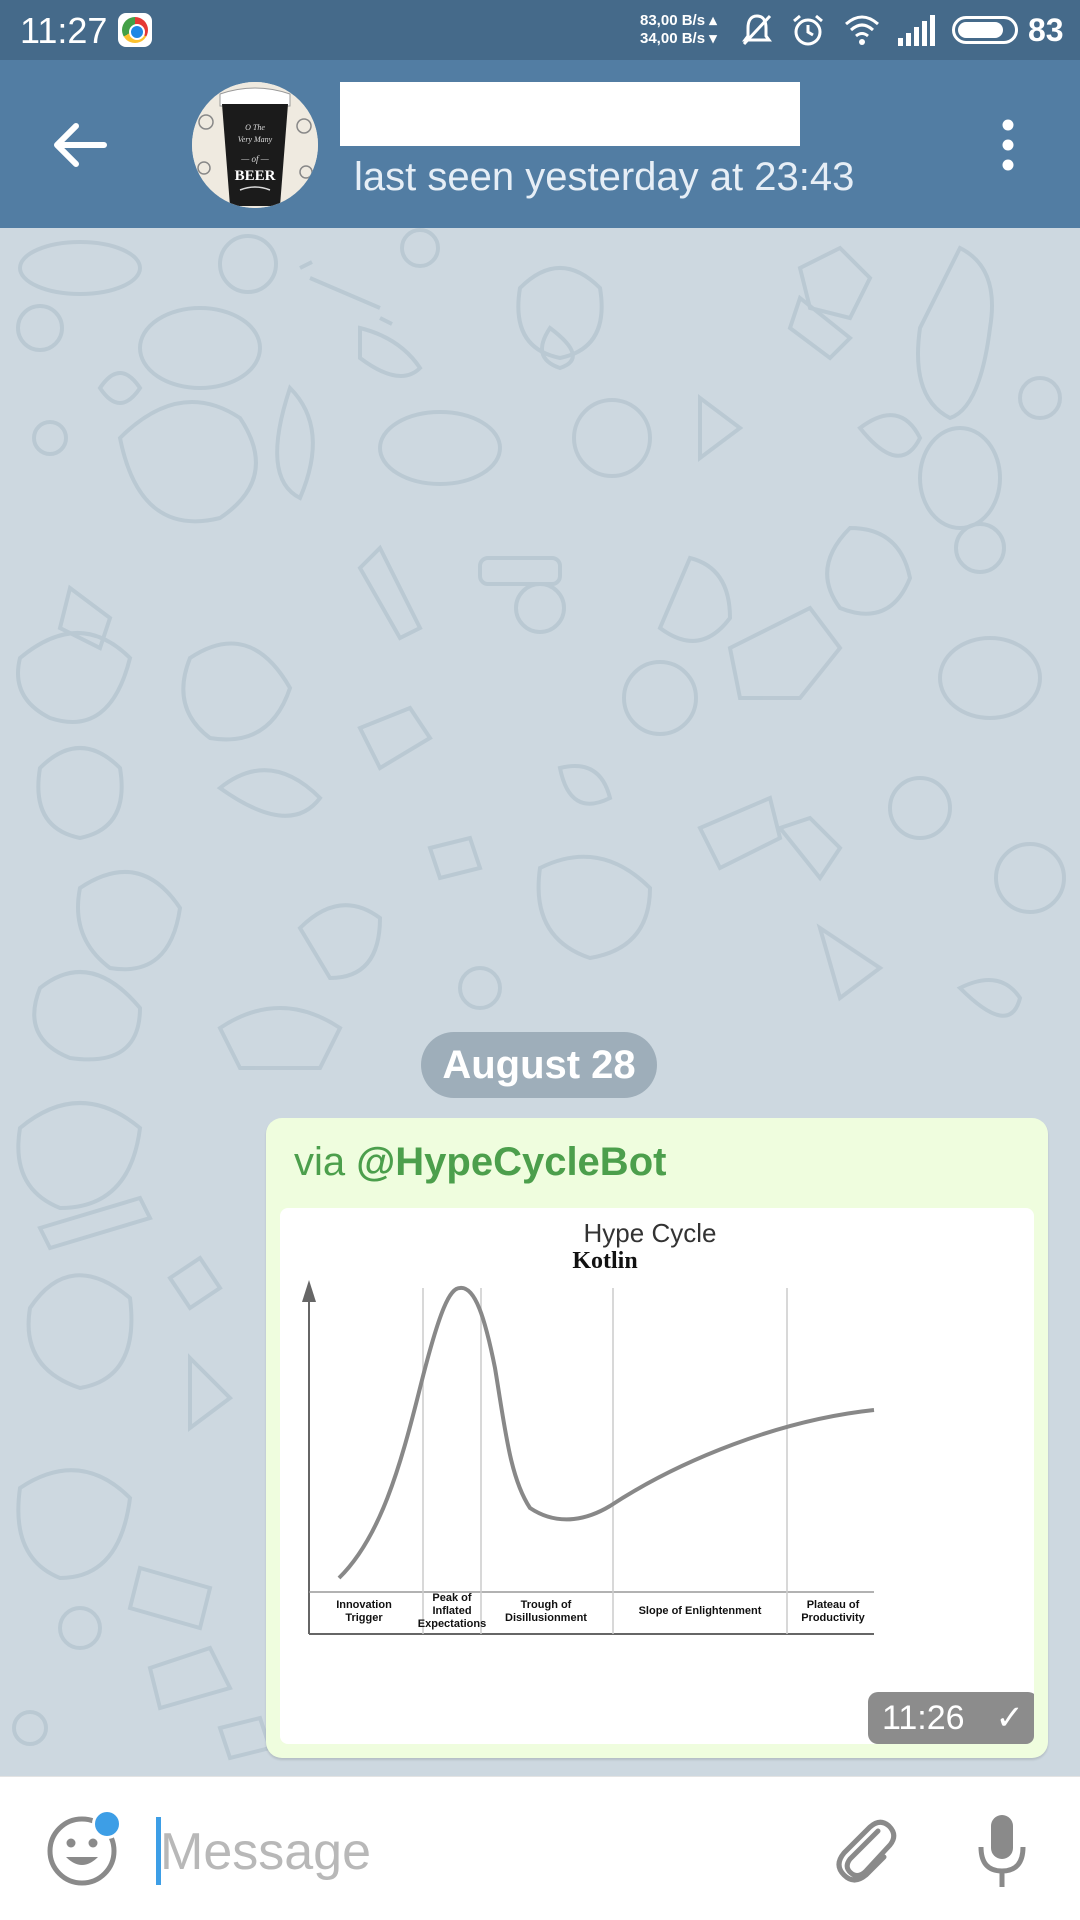 The width and height of the screenshot is (1080, 1920). Describe the element at coordinates (1046, 30) in the screenshot. I see `battery-text: 83` at that location.